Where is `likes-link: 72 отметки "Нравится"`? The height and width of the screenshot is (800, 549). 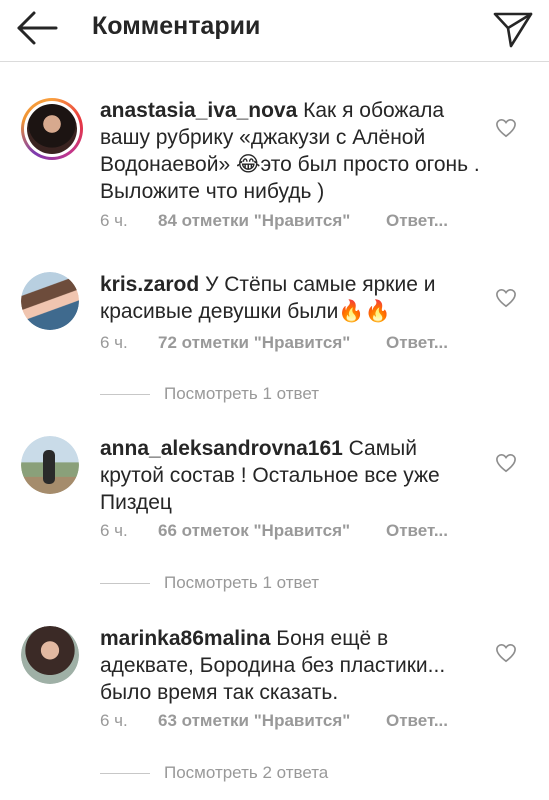
likes-link: 72 отметки "Нравится" is located at coordinates (272, 343).